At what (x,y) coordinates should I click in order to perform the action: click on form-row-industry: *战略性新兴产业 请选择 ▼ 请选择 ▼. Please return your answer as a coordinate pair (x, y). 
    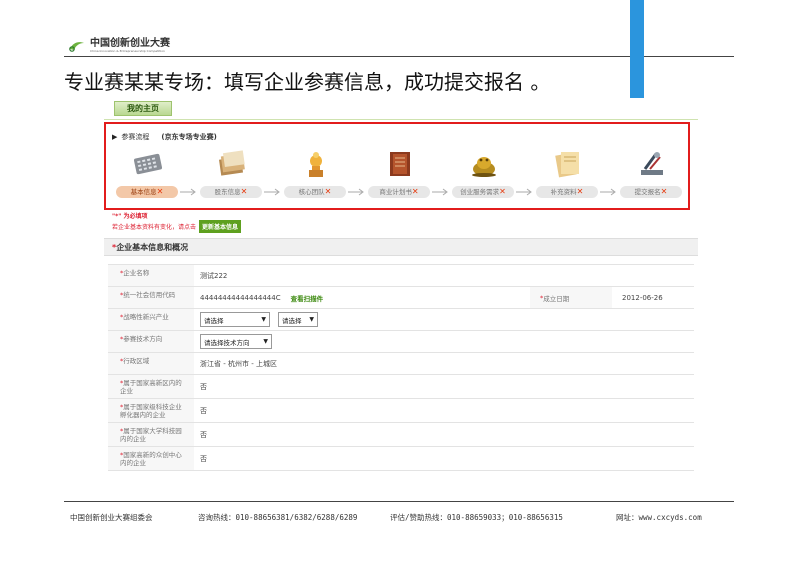
    Looking at the image, I should click on (401, 320).